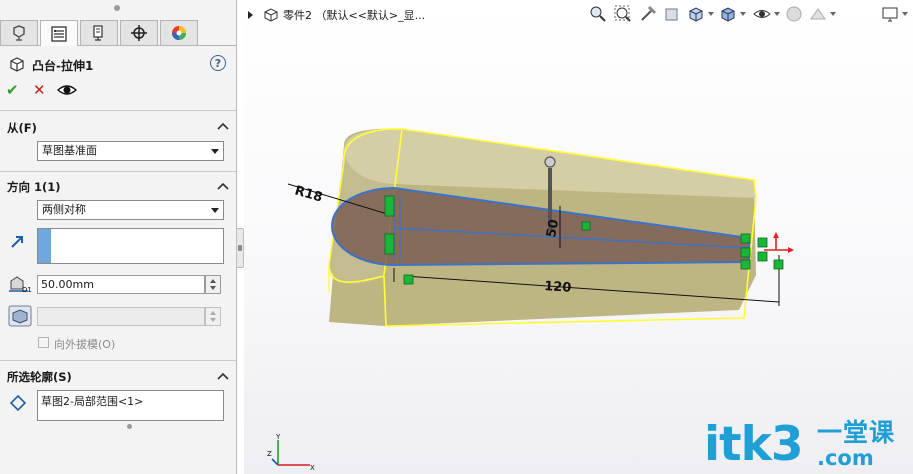 This screenshot has width=913, height=474. Describe the element at coordinates (14, 90) in the screenshot. I see `ok-button: ✔` at that location.